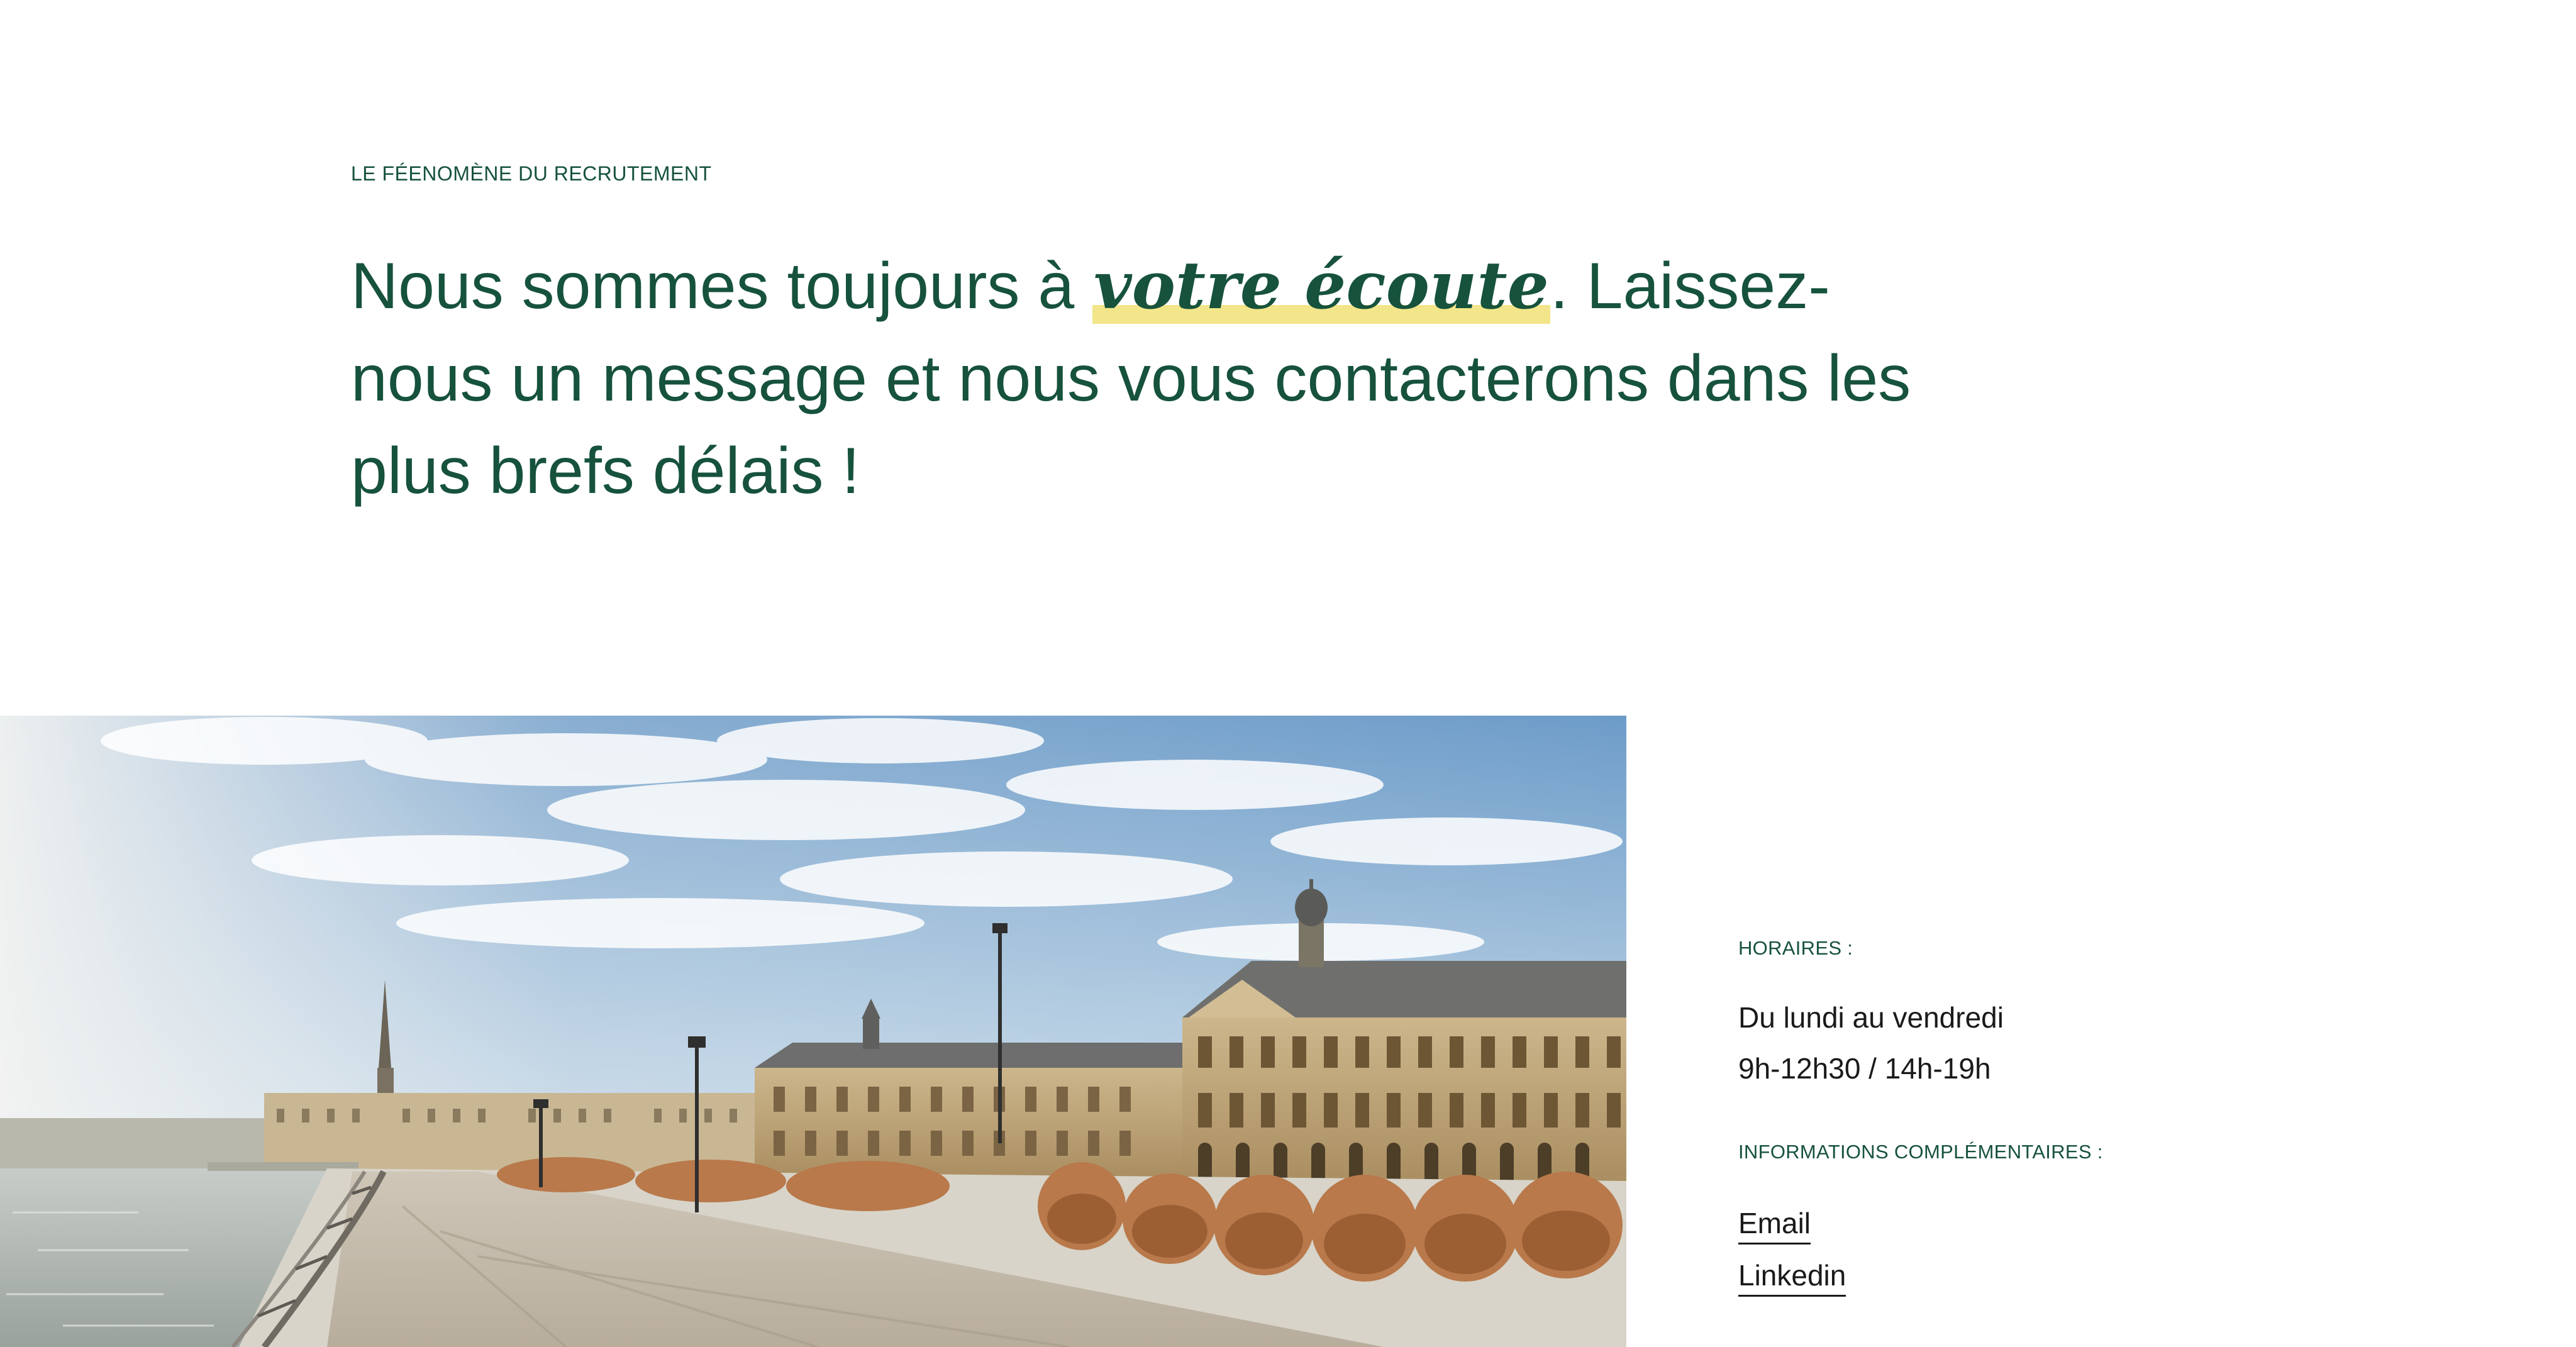  Describe the element at coordinates (1774, 1224) in the screenshot. I see `email-link: Email` at that location.